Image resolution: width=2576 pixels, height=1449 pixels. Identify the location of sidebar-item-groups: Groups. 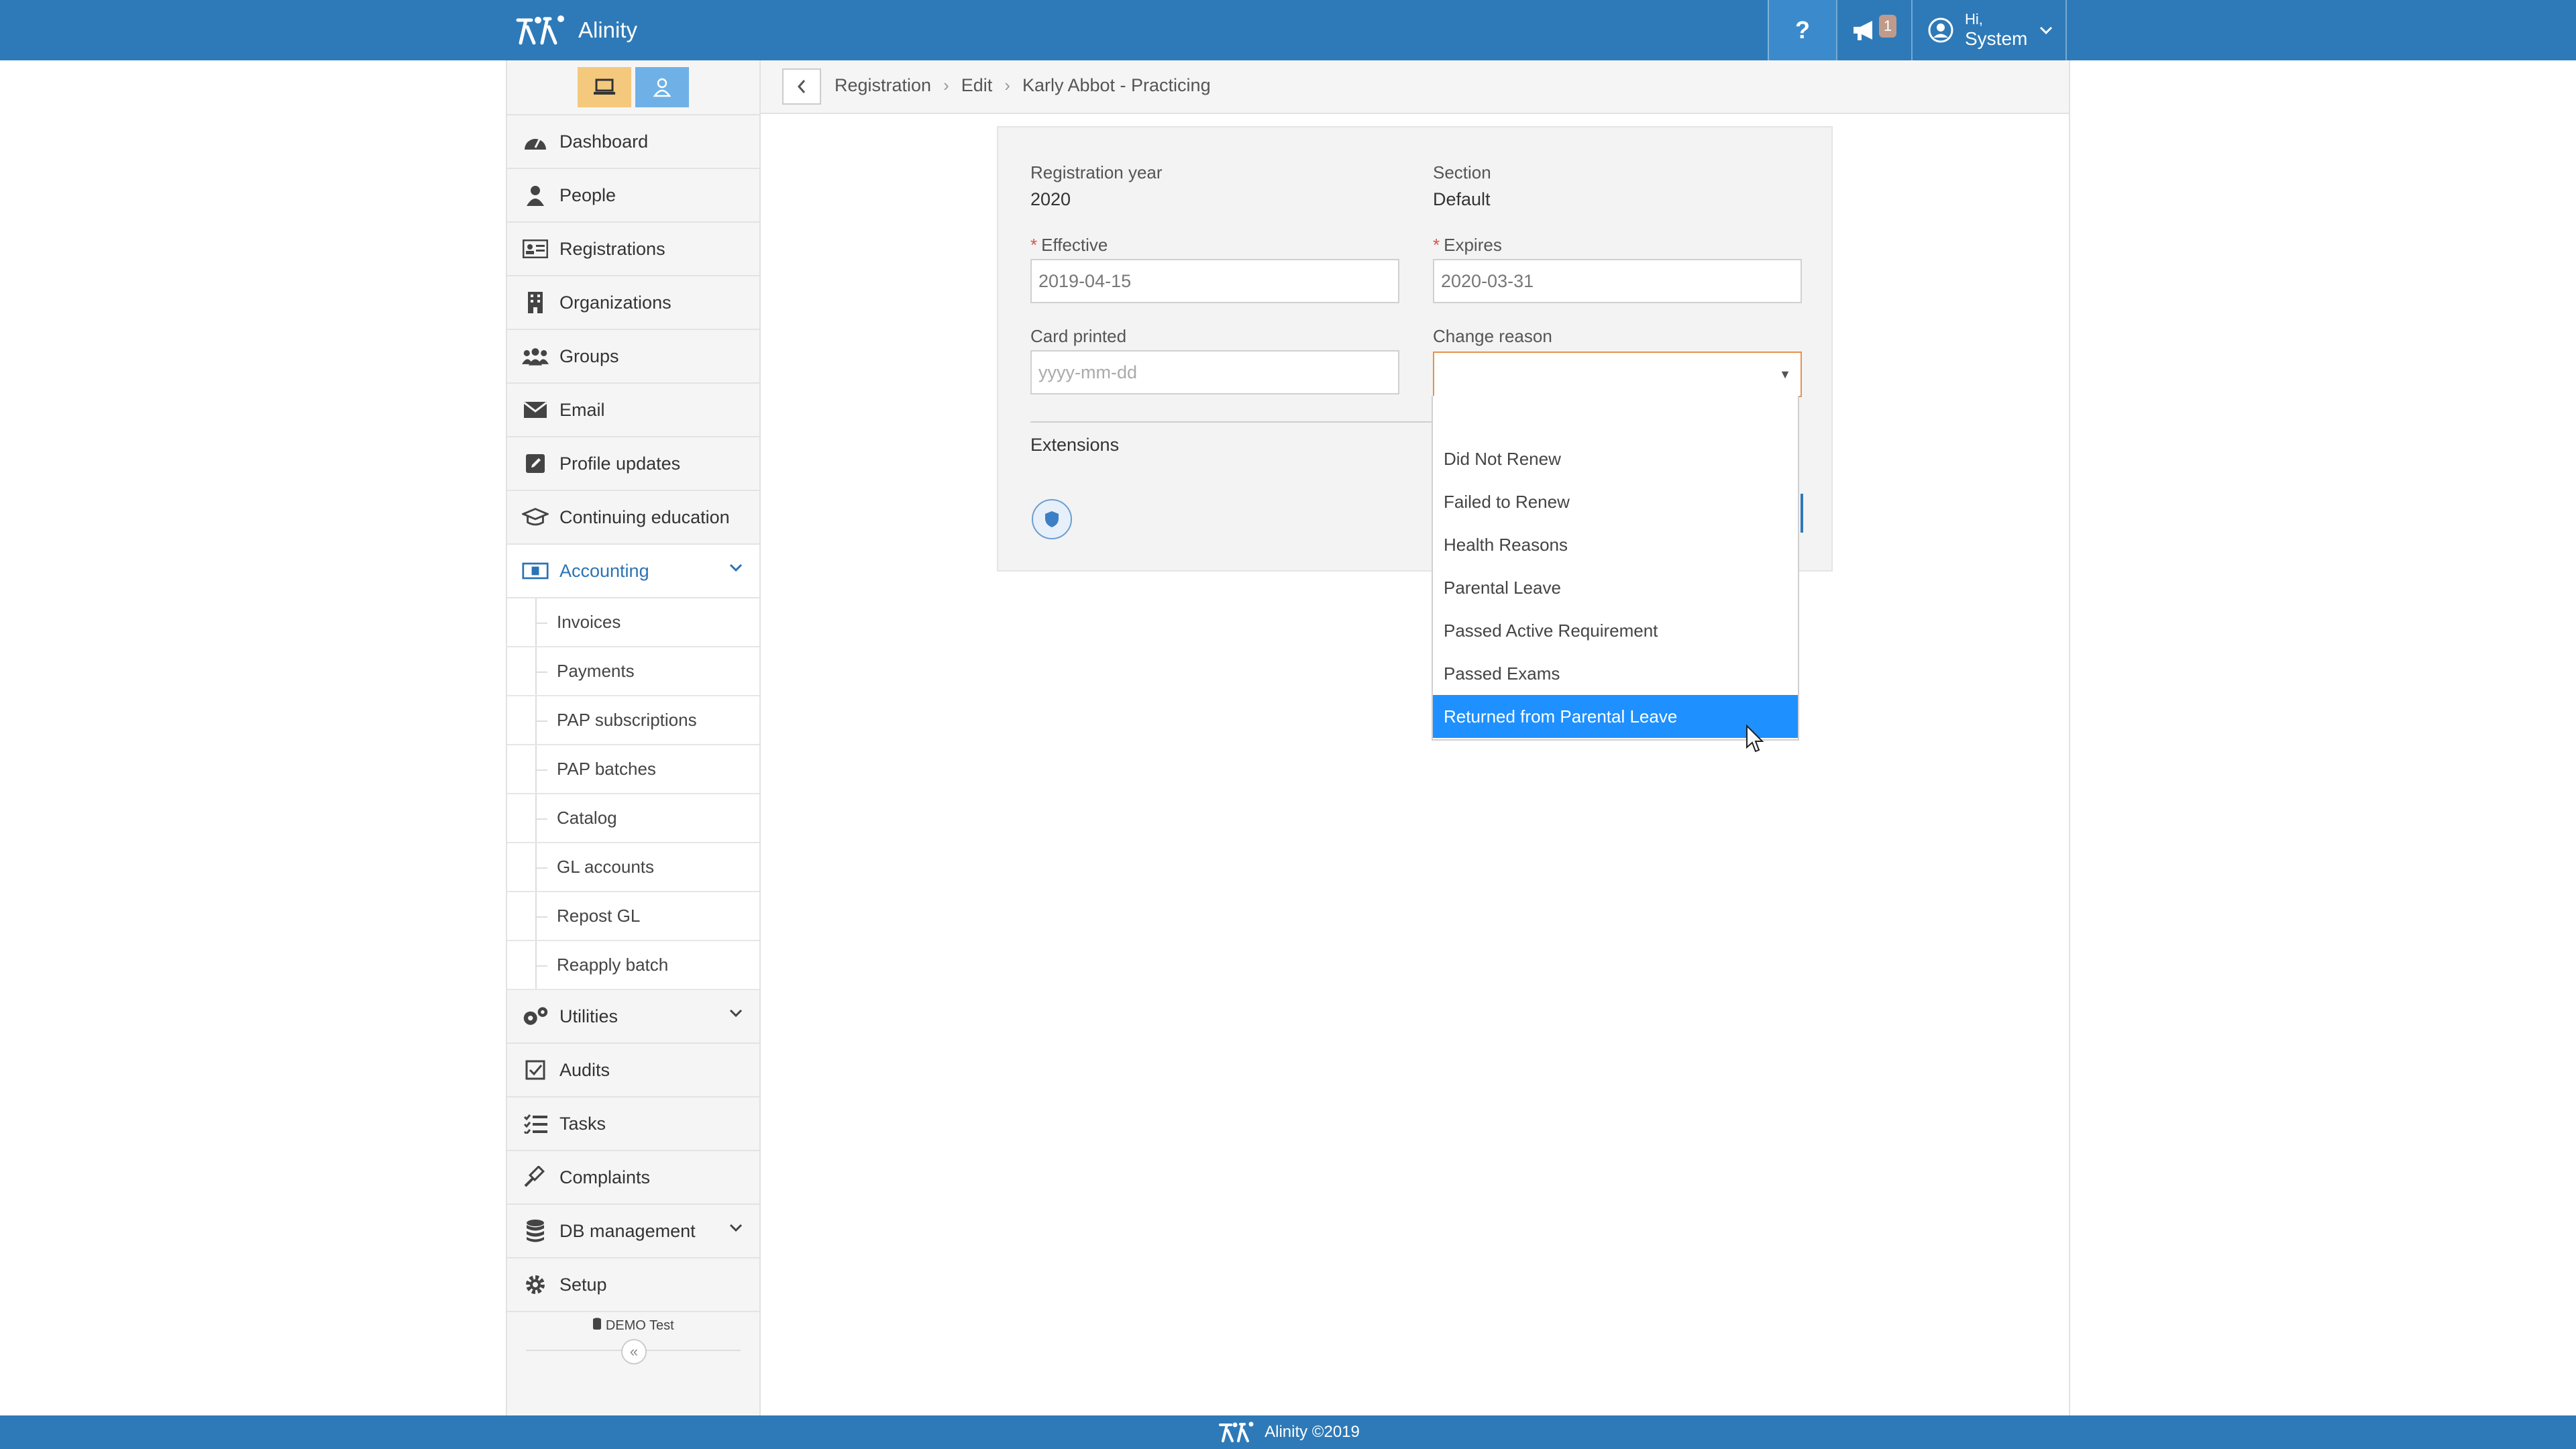
(633, 357).